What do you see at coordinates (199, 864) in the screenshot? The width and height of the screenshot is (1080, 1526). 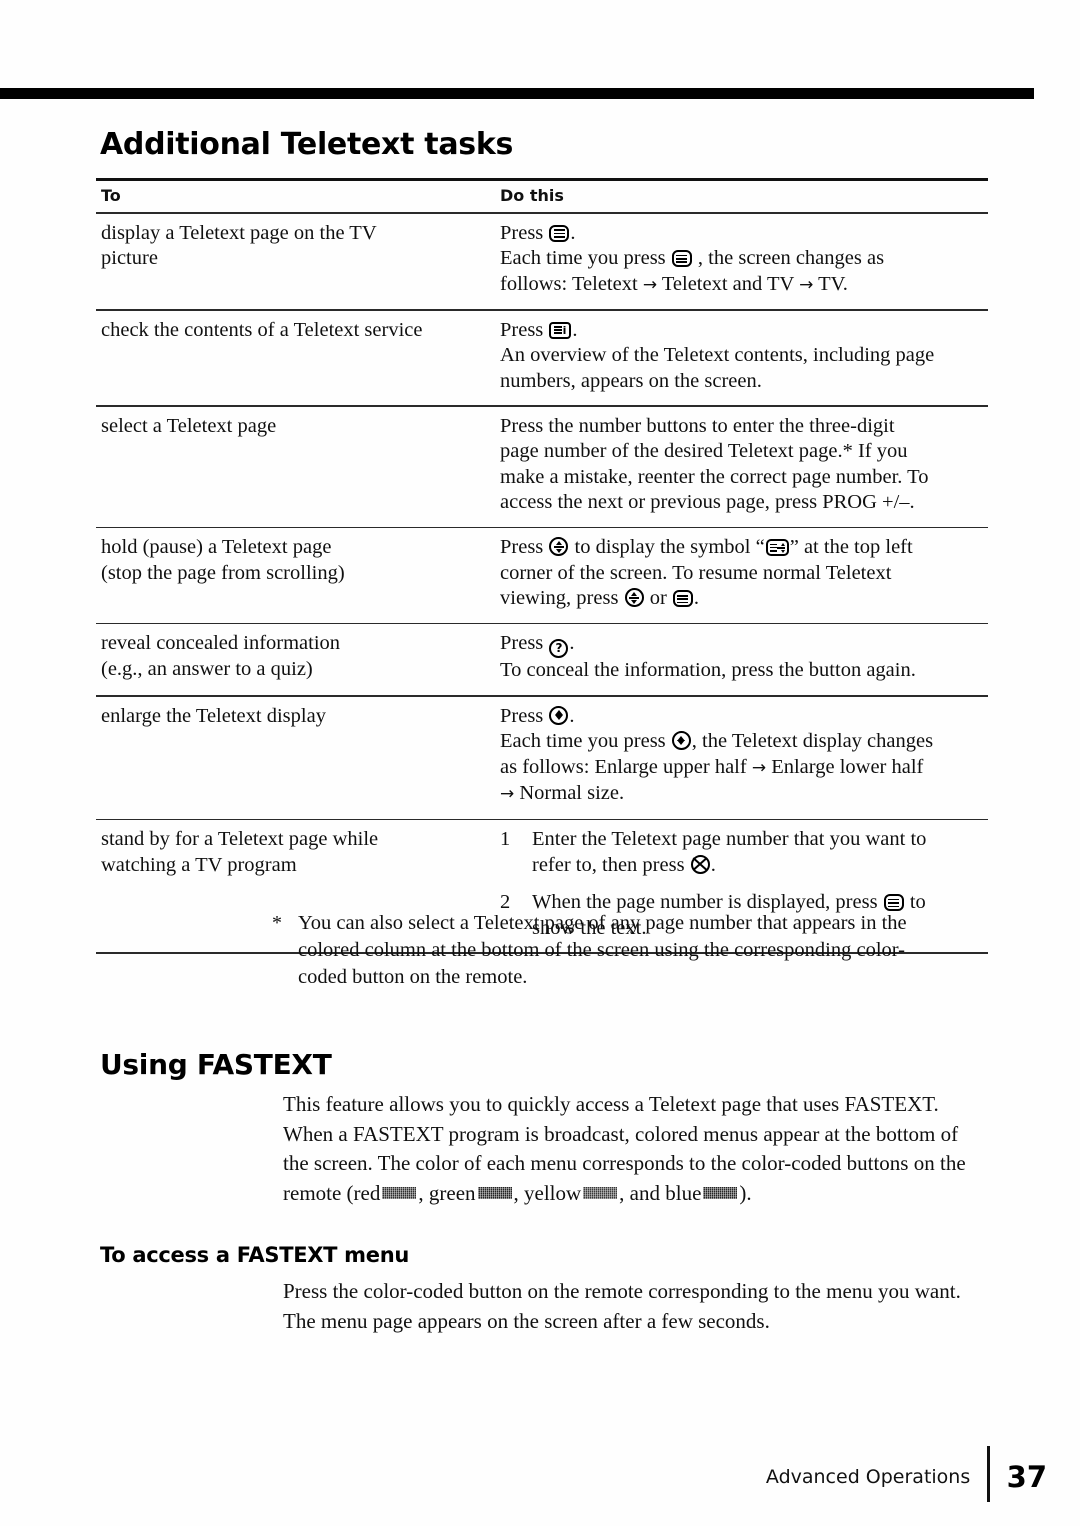 I see `text-line: watching a TV program` at bounding box center [199, 864].